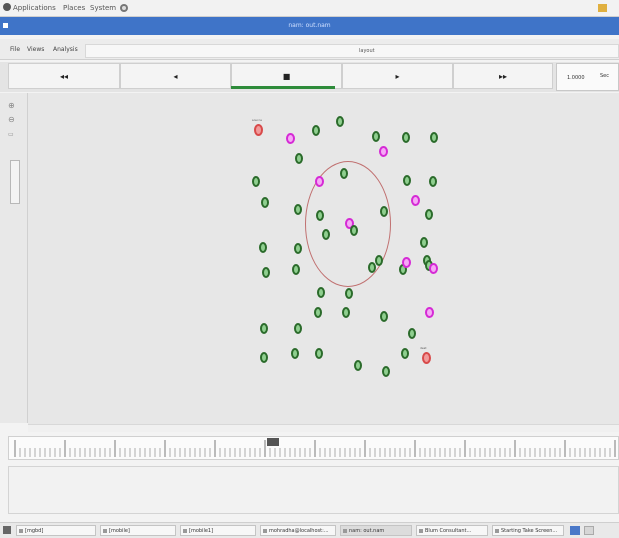  I want to click on task-item: [mobile1], so click(218, 530).